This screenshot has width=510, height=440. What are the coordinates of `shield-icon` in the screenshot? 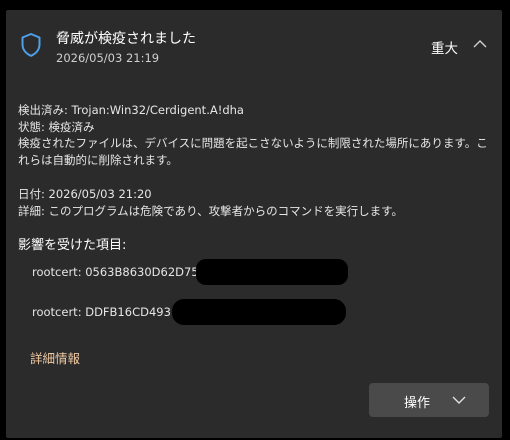 It's located at (31, 45).